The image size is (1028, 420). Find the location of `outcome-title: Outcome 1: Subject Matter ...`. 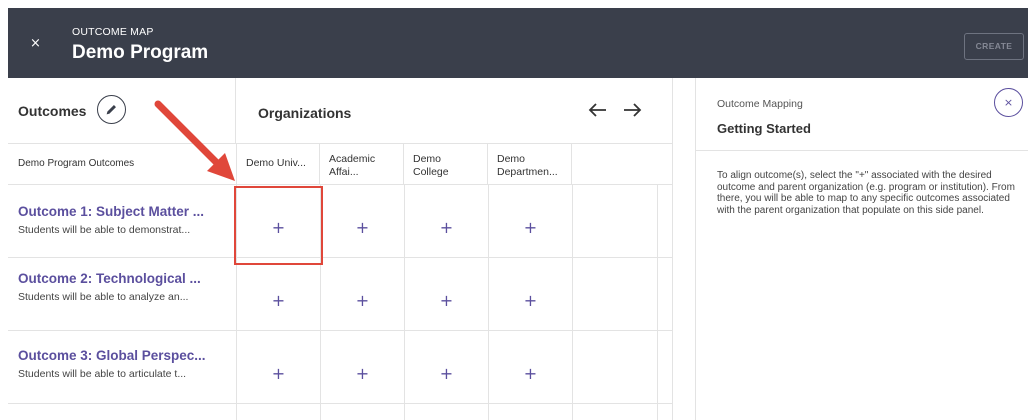

outcome-title: Outcome 1: Subject Matter ... is located at coordinates (111, 211).